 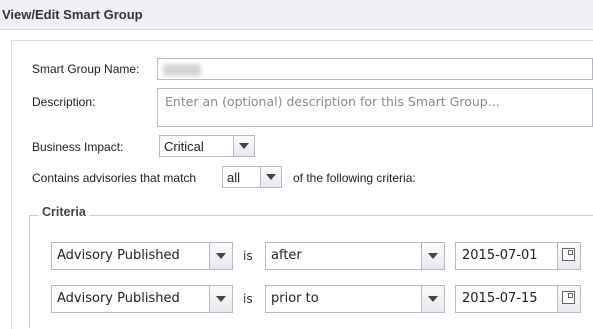 I want to click on criteria-legend: Criteria, so click(x=64, y=212).